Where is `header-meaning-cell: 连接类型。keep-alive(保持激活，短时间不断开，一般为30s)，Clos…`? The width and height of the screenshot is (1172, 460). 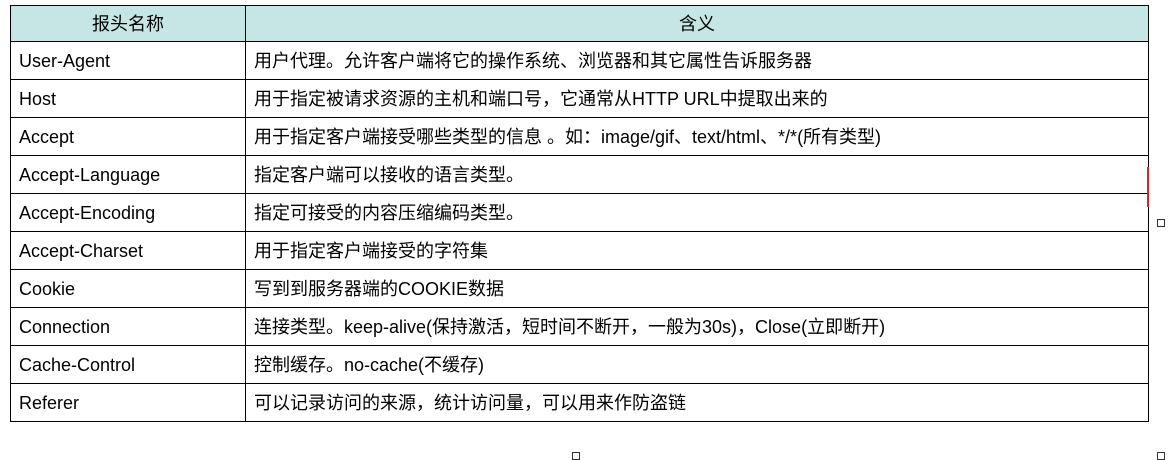 header-meaning-cell: 连接类型。keep-alive(保持激活，短时间不断开，一般为30s)，Clos… is located at coordinates (697, 326).